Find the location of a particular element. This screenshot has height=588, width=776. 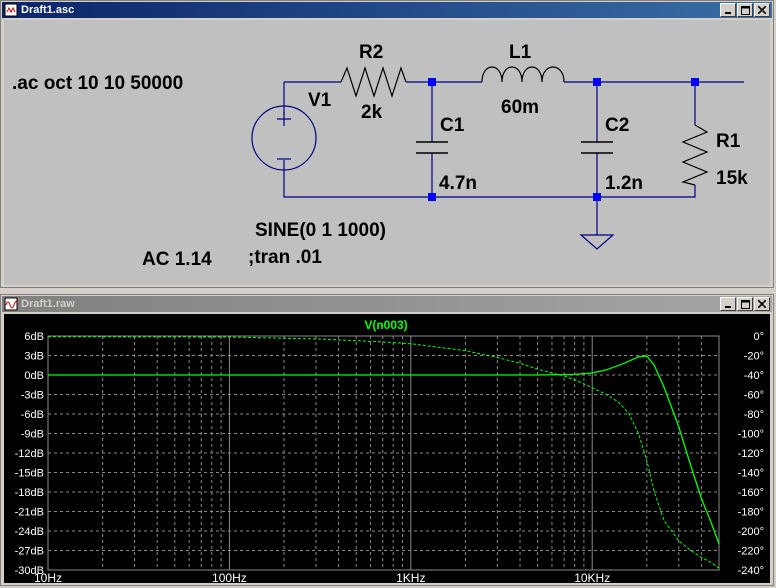

y-tick-label-db: -12dB is located at coordinates (29, 454).